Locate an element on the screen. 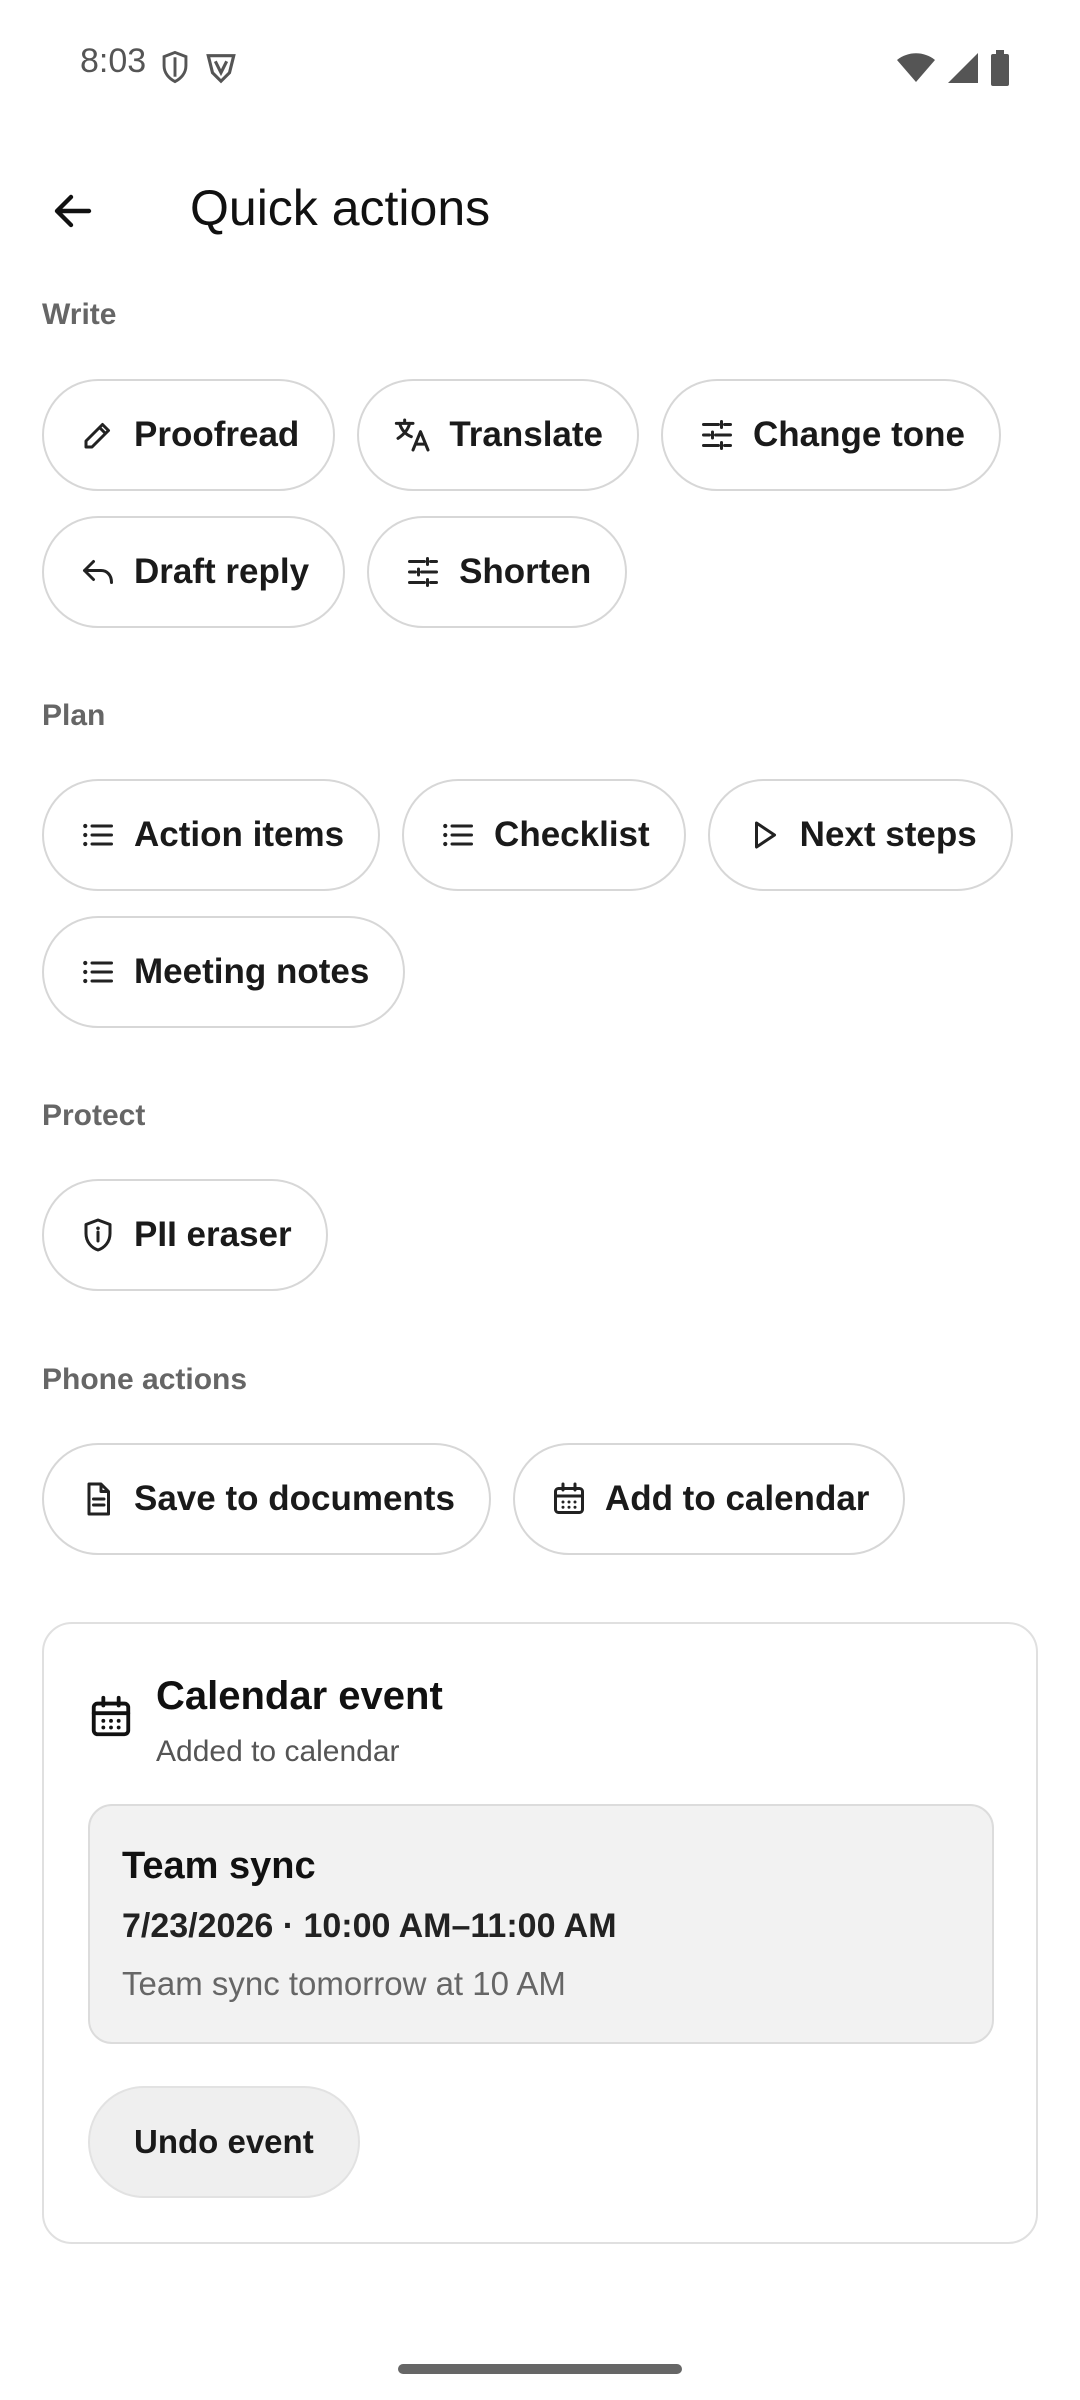 The width and height of the screenshot is (1080, 2400). meeting-notes-chip: Meeting notes is located at coordinates (224, 972).